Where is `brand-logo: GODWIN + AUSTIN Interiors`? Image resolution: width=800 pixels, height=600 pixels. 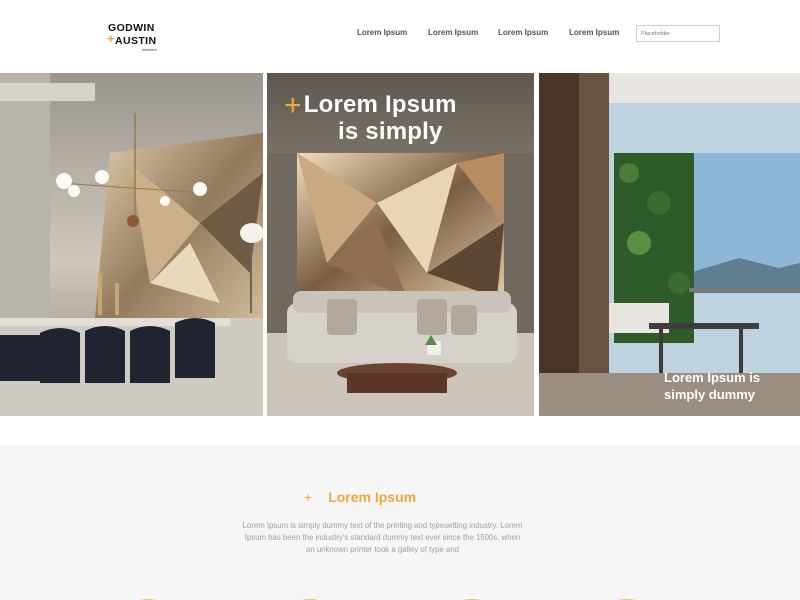
brand-logo: GODWIN + AUSTIN Interiors is located at coordinates (137, 38).